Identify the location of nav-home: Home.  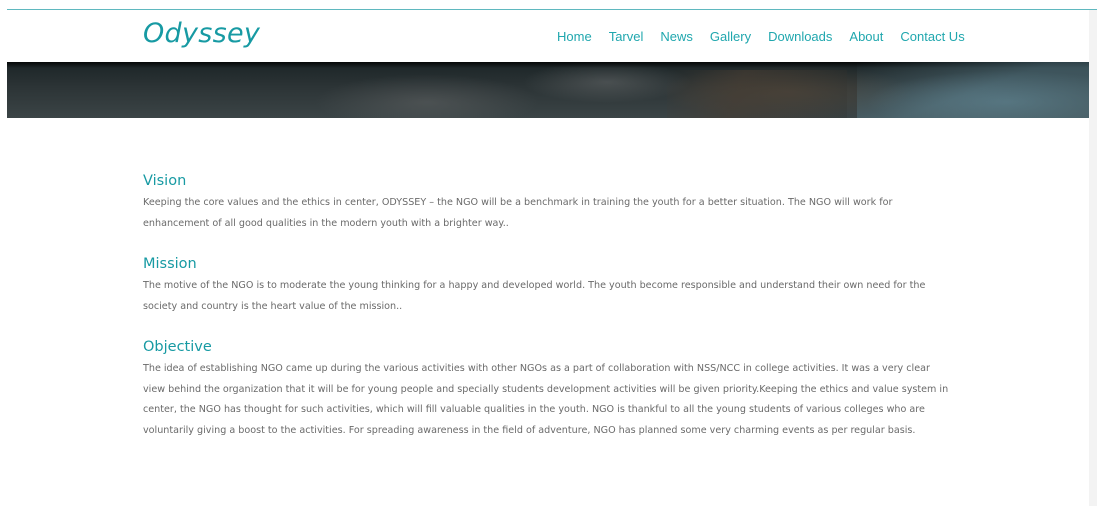
(574, 36).